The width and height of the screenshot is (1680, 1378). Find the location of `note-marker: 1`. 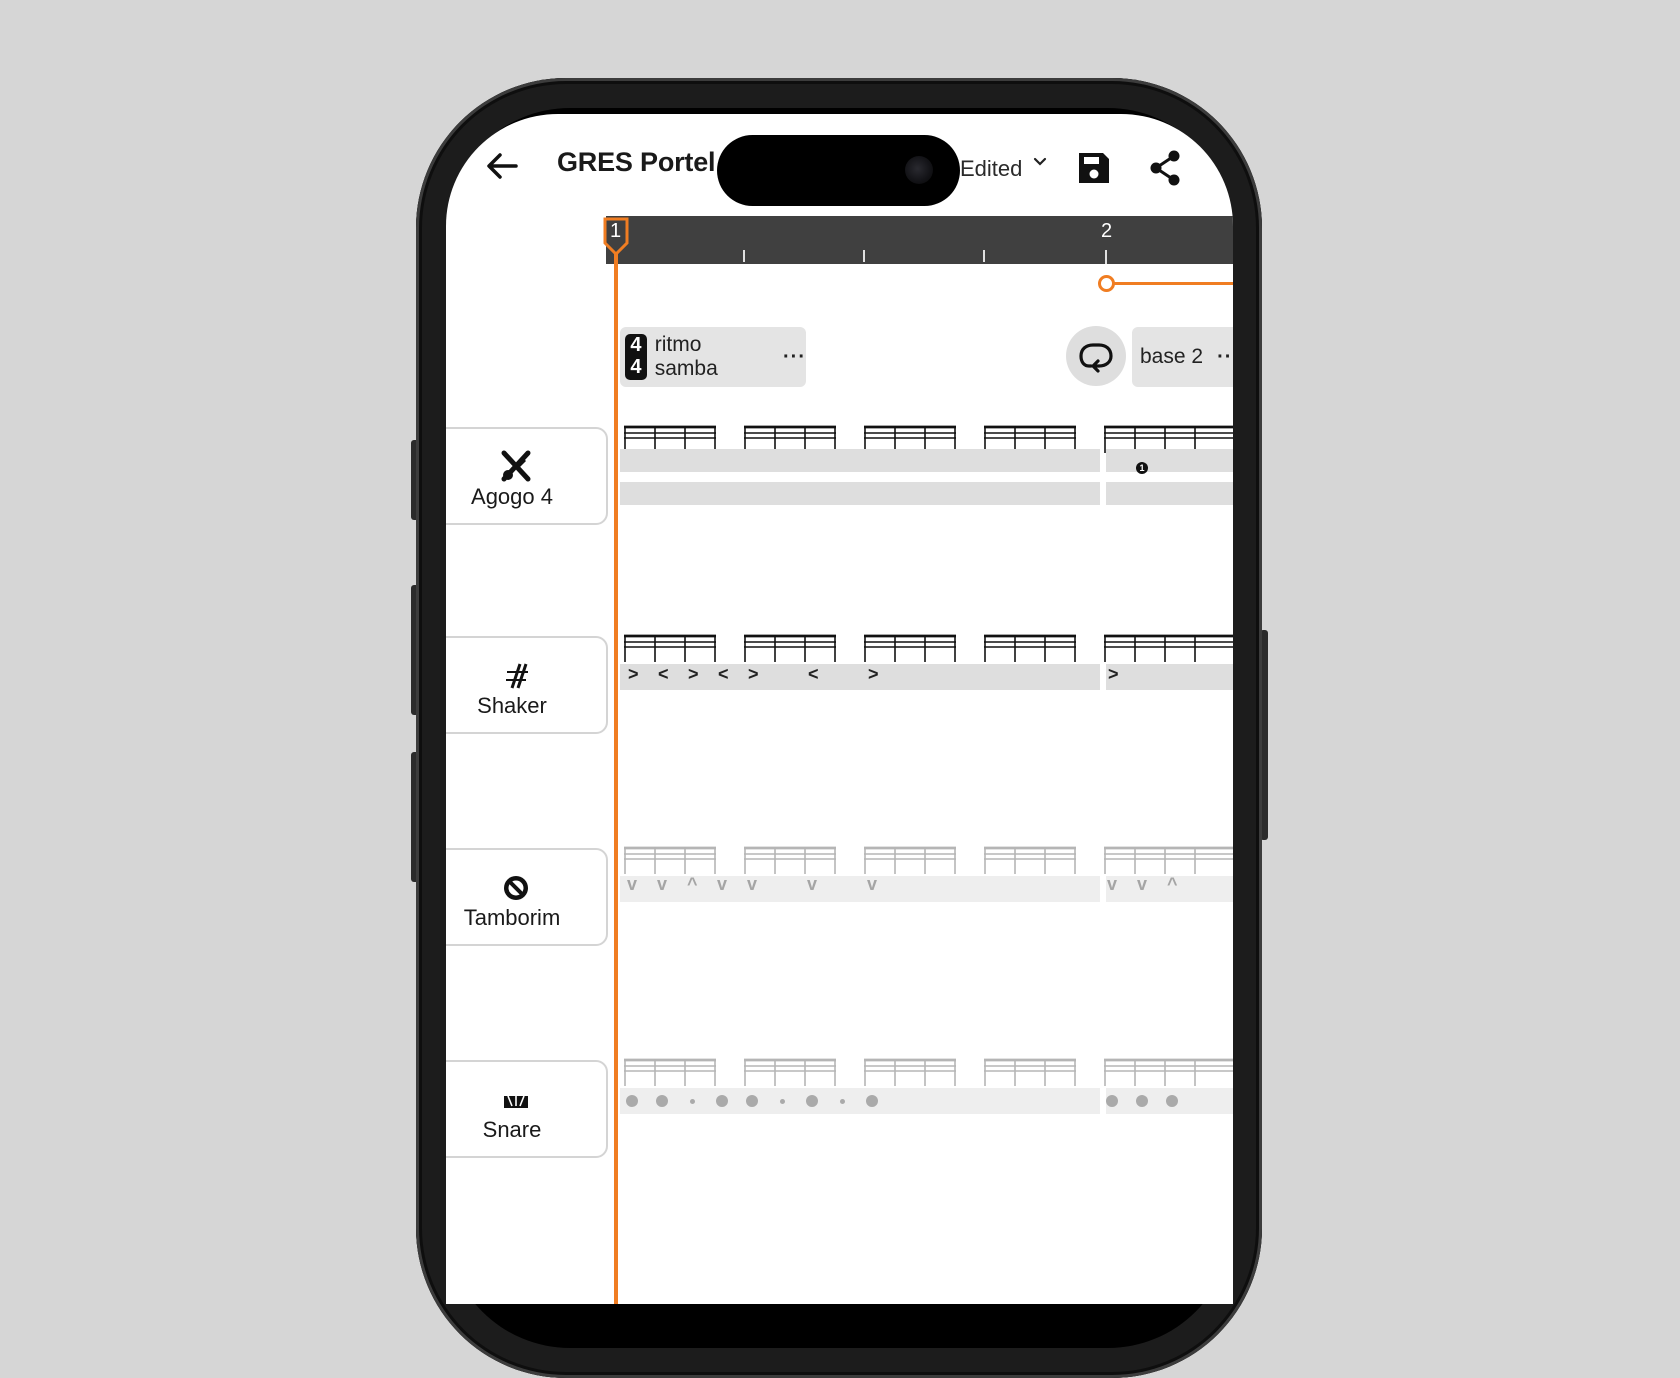

note-marker: 1 is located at coordinates (1142, 468).